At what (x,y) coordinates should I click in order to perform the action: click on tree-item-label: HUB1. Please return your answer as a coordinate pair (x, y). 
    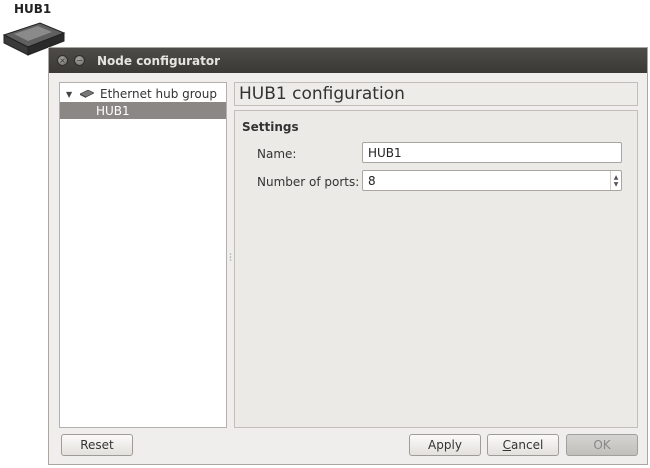
    Looking at the image, I should click on (113, 110).